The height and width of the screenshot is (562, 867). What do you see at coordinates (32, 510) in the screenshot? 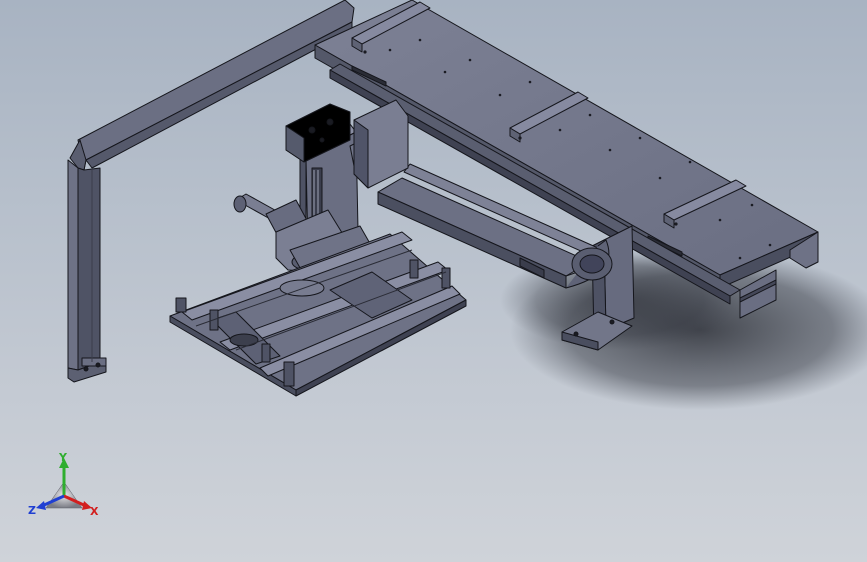
I see `z-axis-label: Z` at bounding box center [32, 510].